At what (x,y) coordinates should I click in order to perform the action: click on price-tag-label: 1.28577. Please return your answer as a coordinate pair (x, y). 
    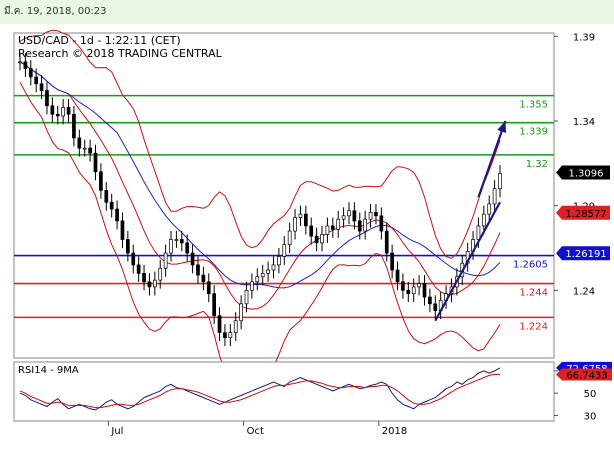
    Looking at the image, I should click on (585, 214).